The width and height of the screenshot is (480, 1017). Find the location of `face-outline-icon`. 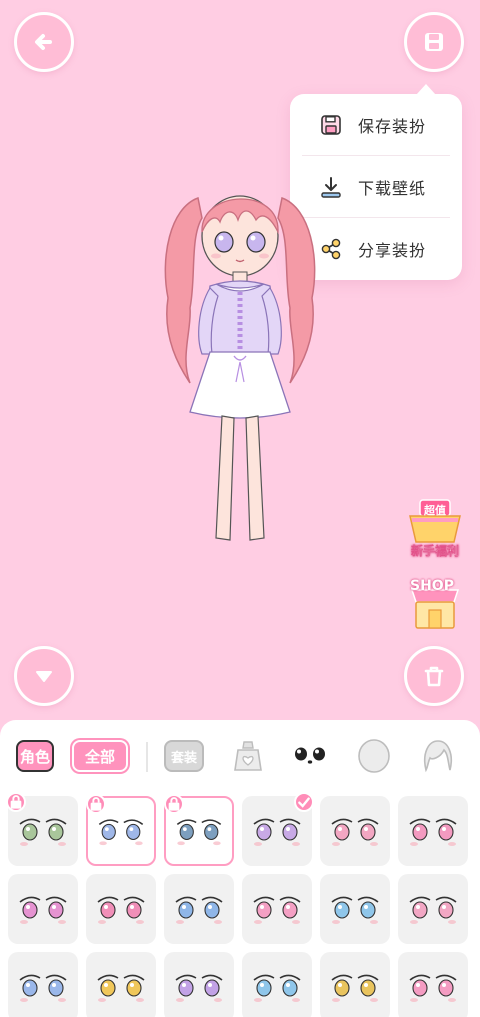

face-outline-icon is located at coordinates (374, 756).